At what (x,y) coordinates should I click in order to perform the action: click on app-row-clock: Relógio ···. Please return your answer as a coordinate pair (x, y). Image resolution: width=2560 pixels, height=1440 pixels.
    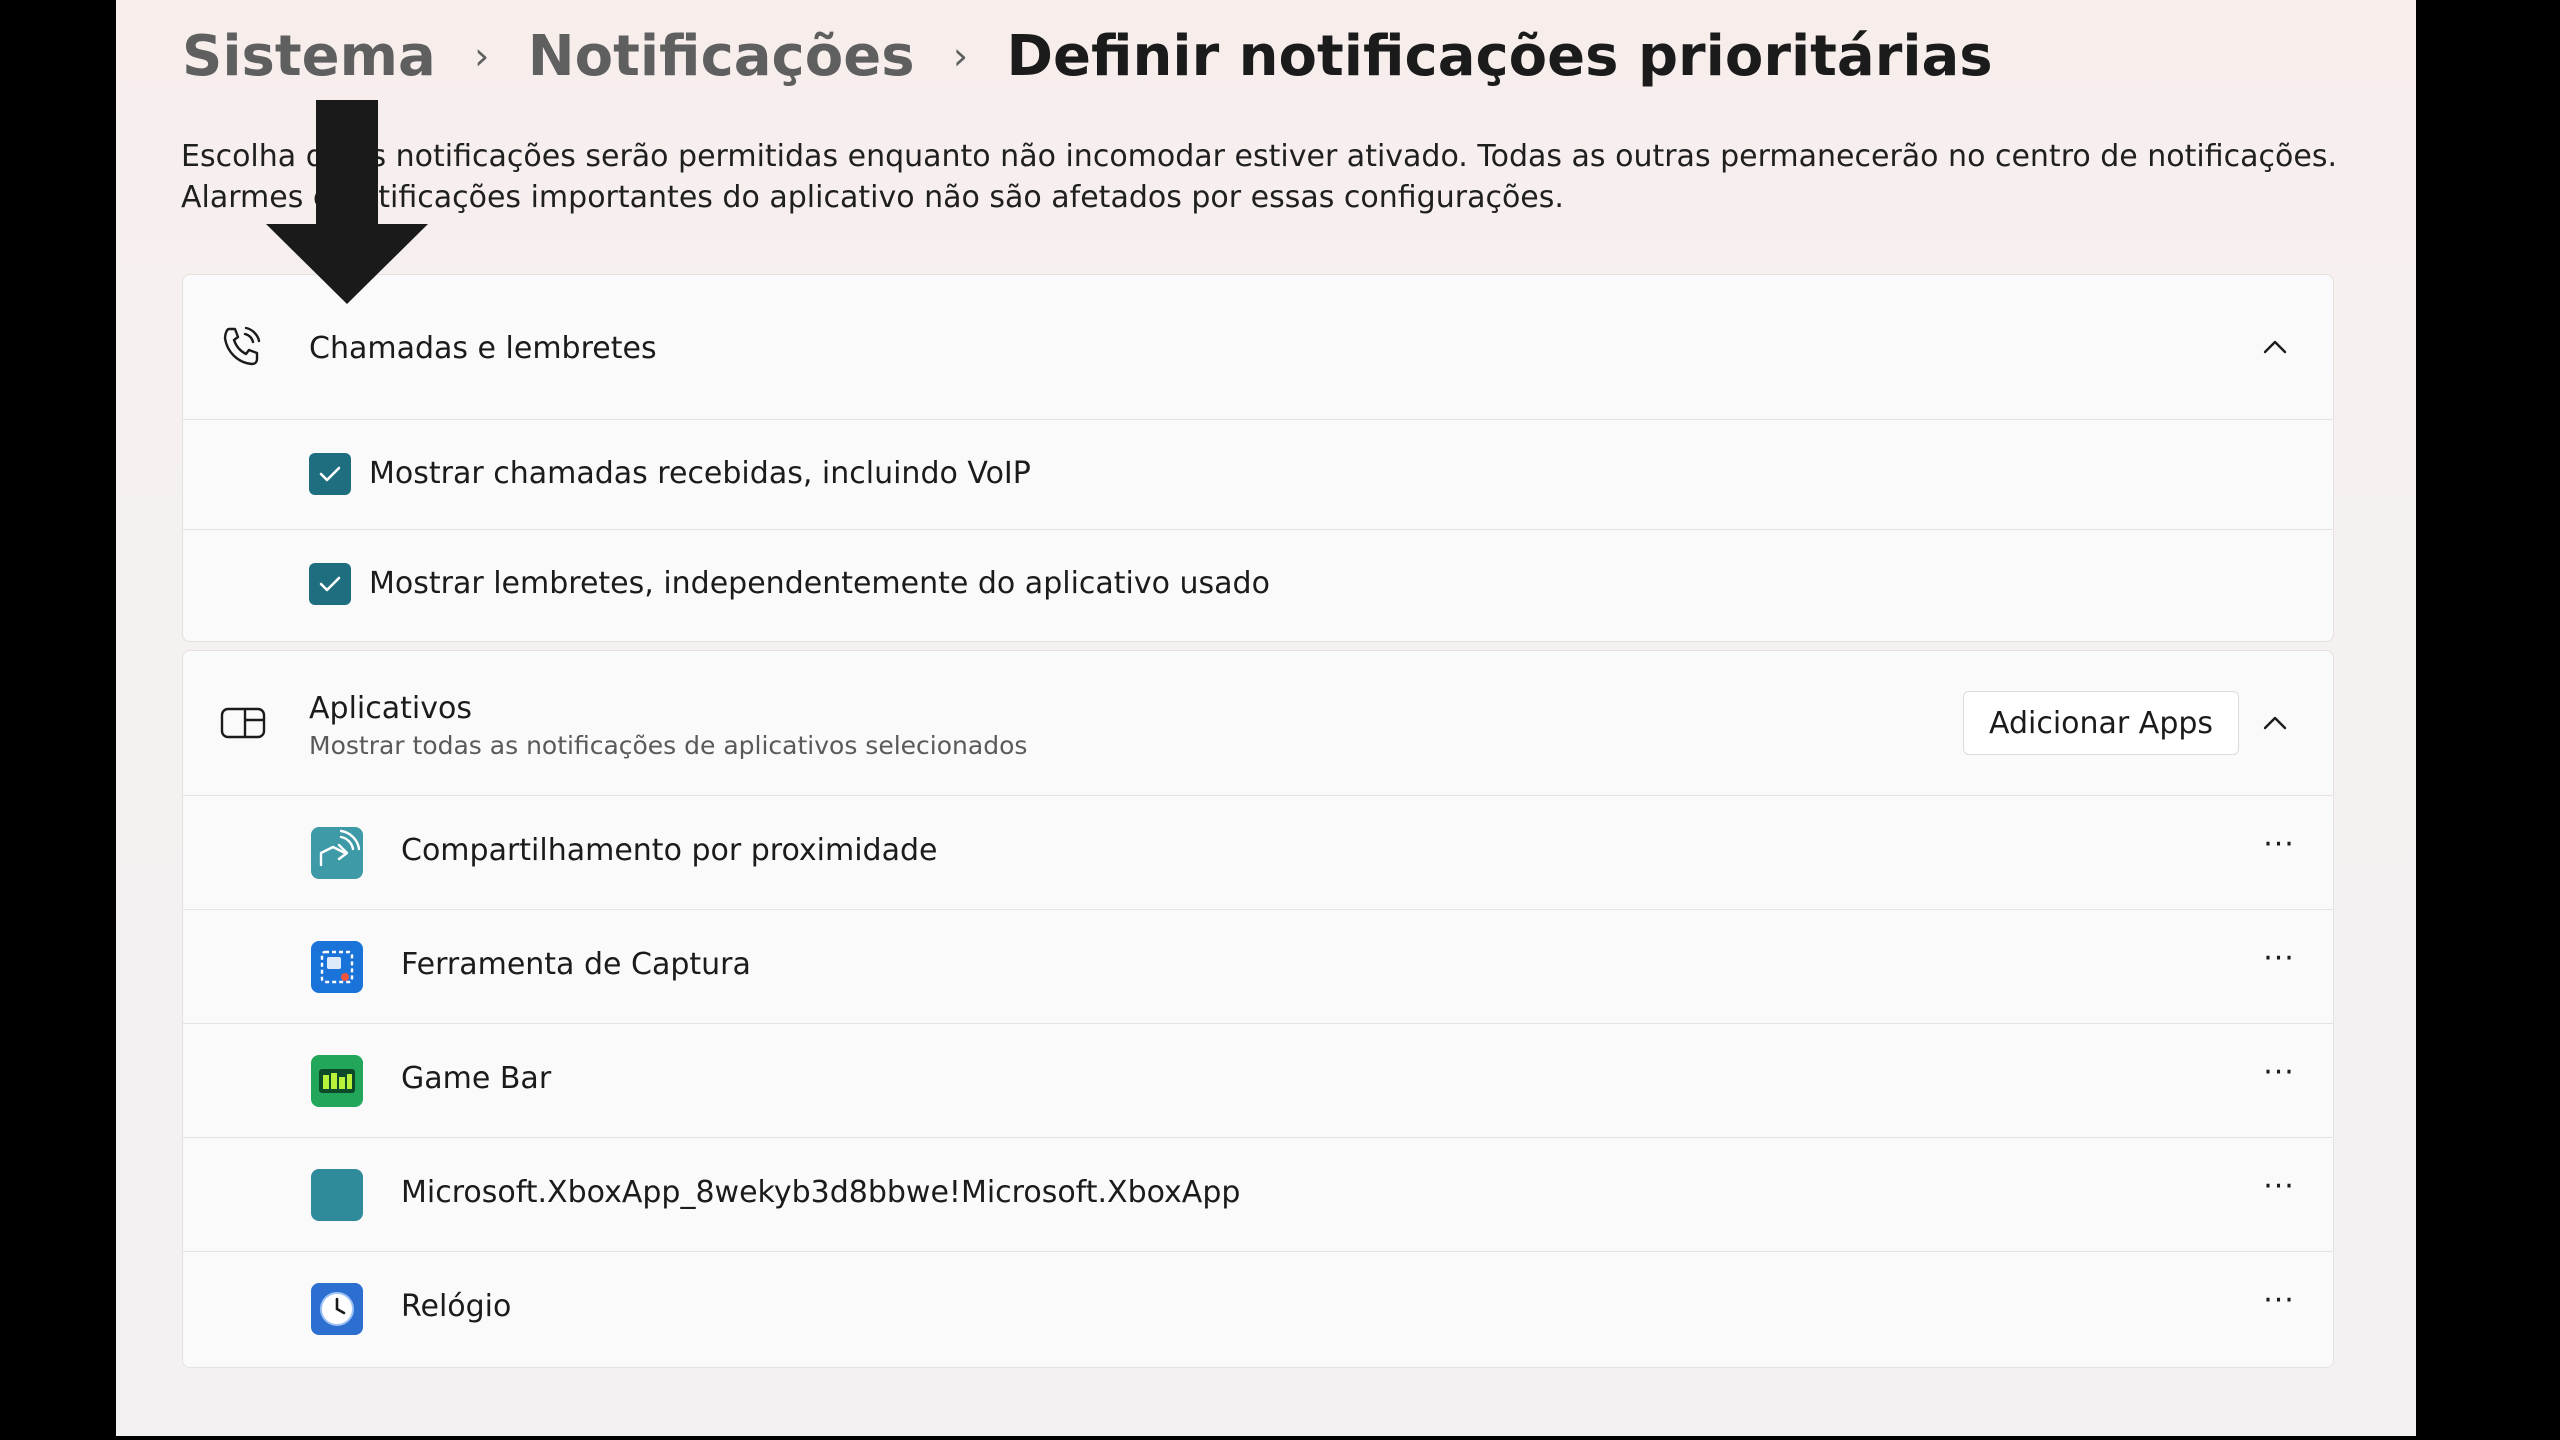
    Looking at the image, I should click on (1258, 1309).